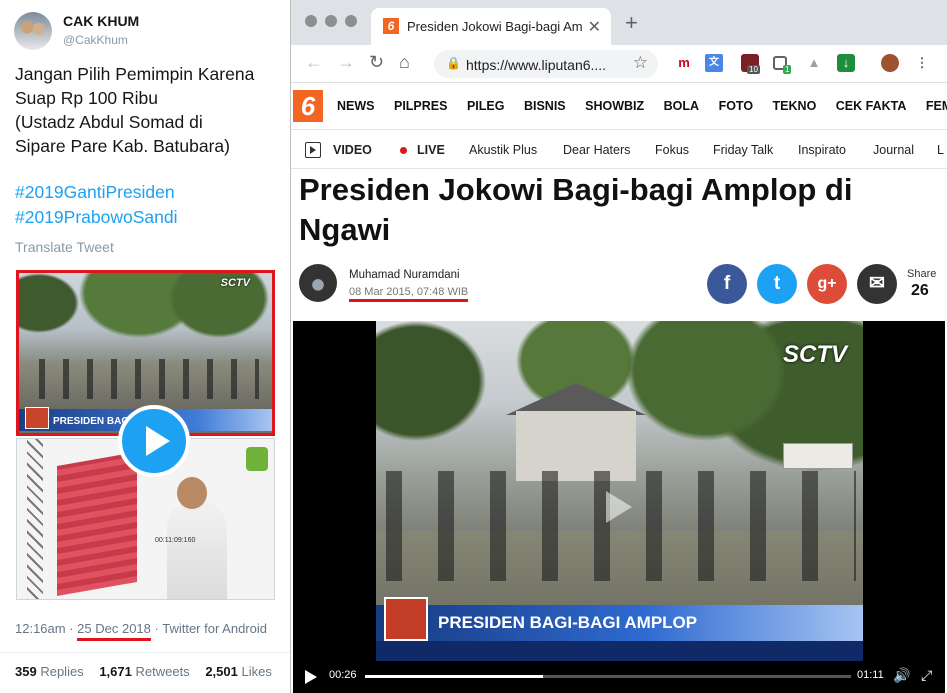  Describe the element at coordinates (345, 229) in the screenshot. I see `headline-line: Ngawi` at that location.